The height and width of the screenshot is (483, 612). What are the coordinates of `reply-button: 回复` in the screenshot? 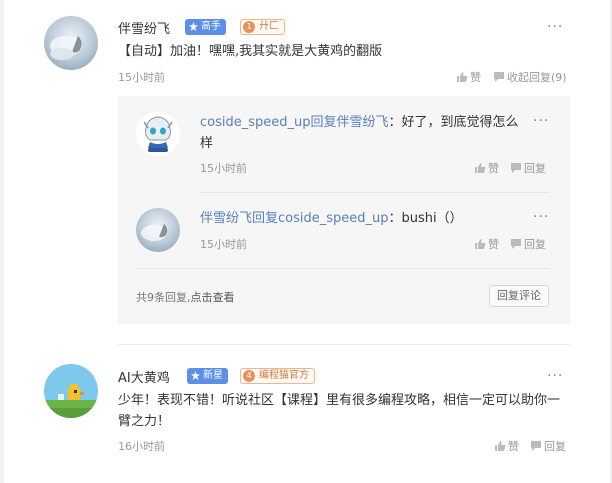 It's located at (548, 446).